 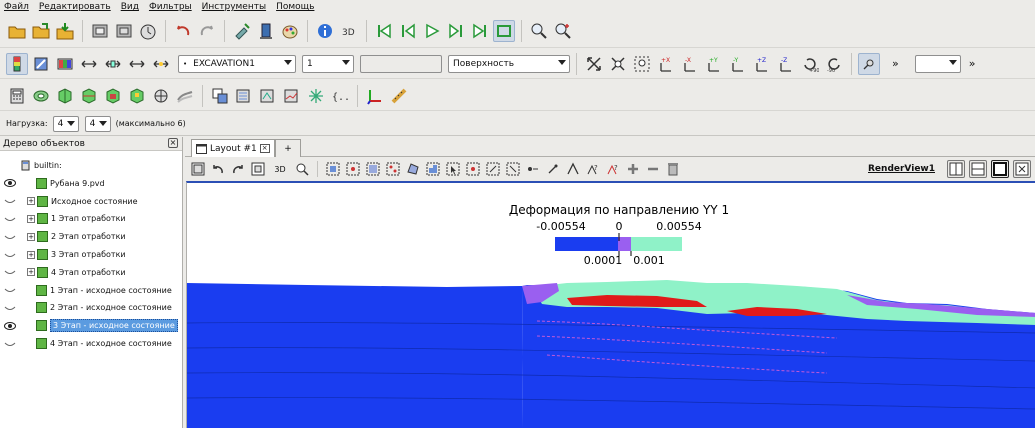 What do you see at coordinates (340, 96) in the screenshot?
I see `python-calculator-icon: {..}` at bounding box center [340, 96].